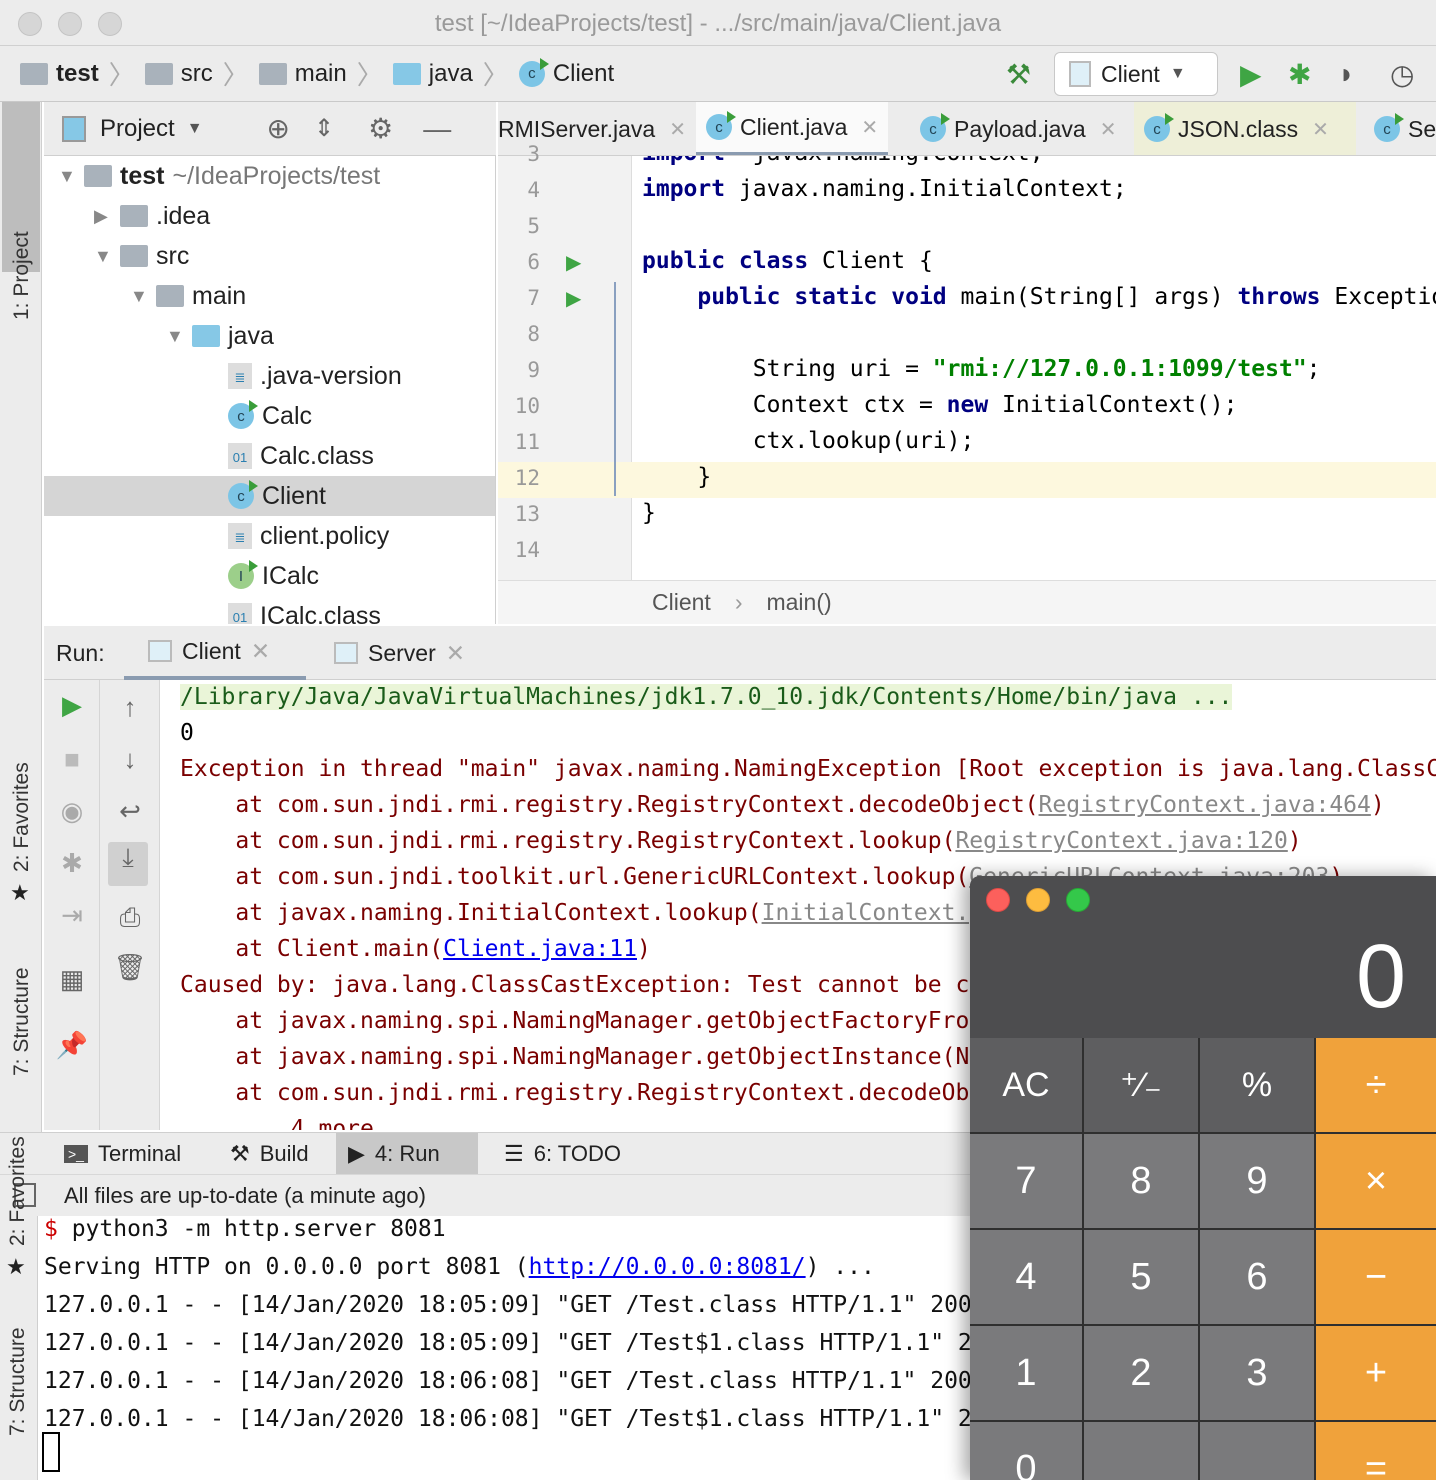 This screenshot has height=1480, width=1436. What do you see at coordinates (1346, 74) in the screenshot?
I see `coverage-icon: ◗` at bounding box center [1346, 74].